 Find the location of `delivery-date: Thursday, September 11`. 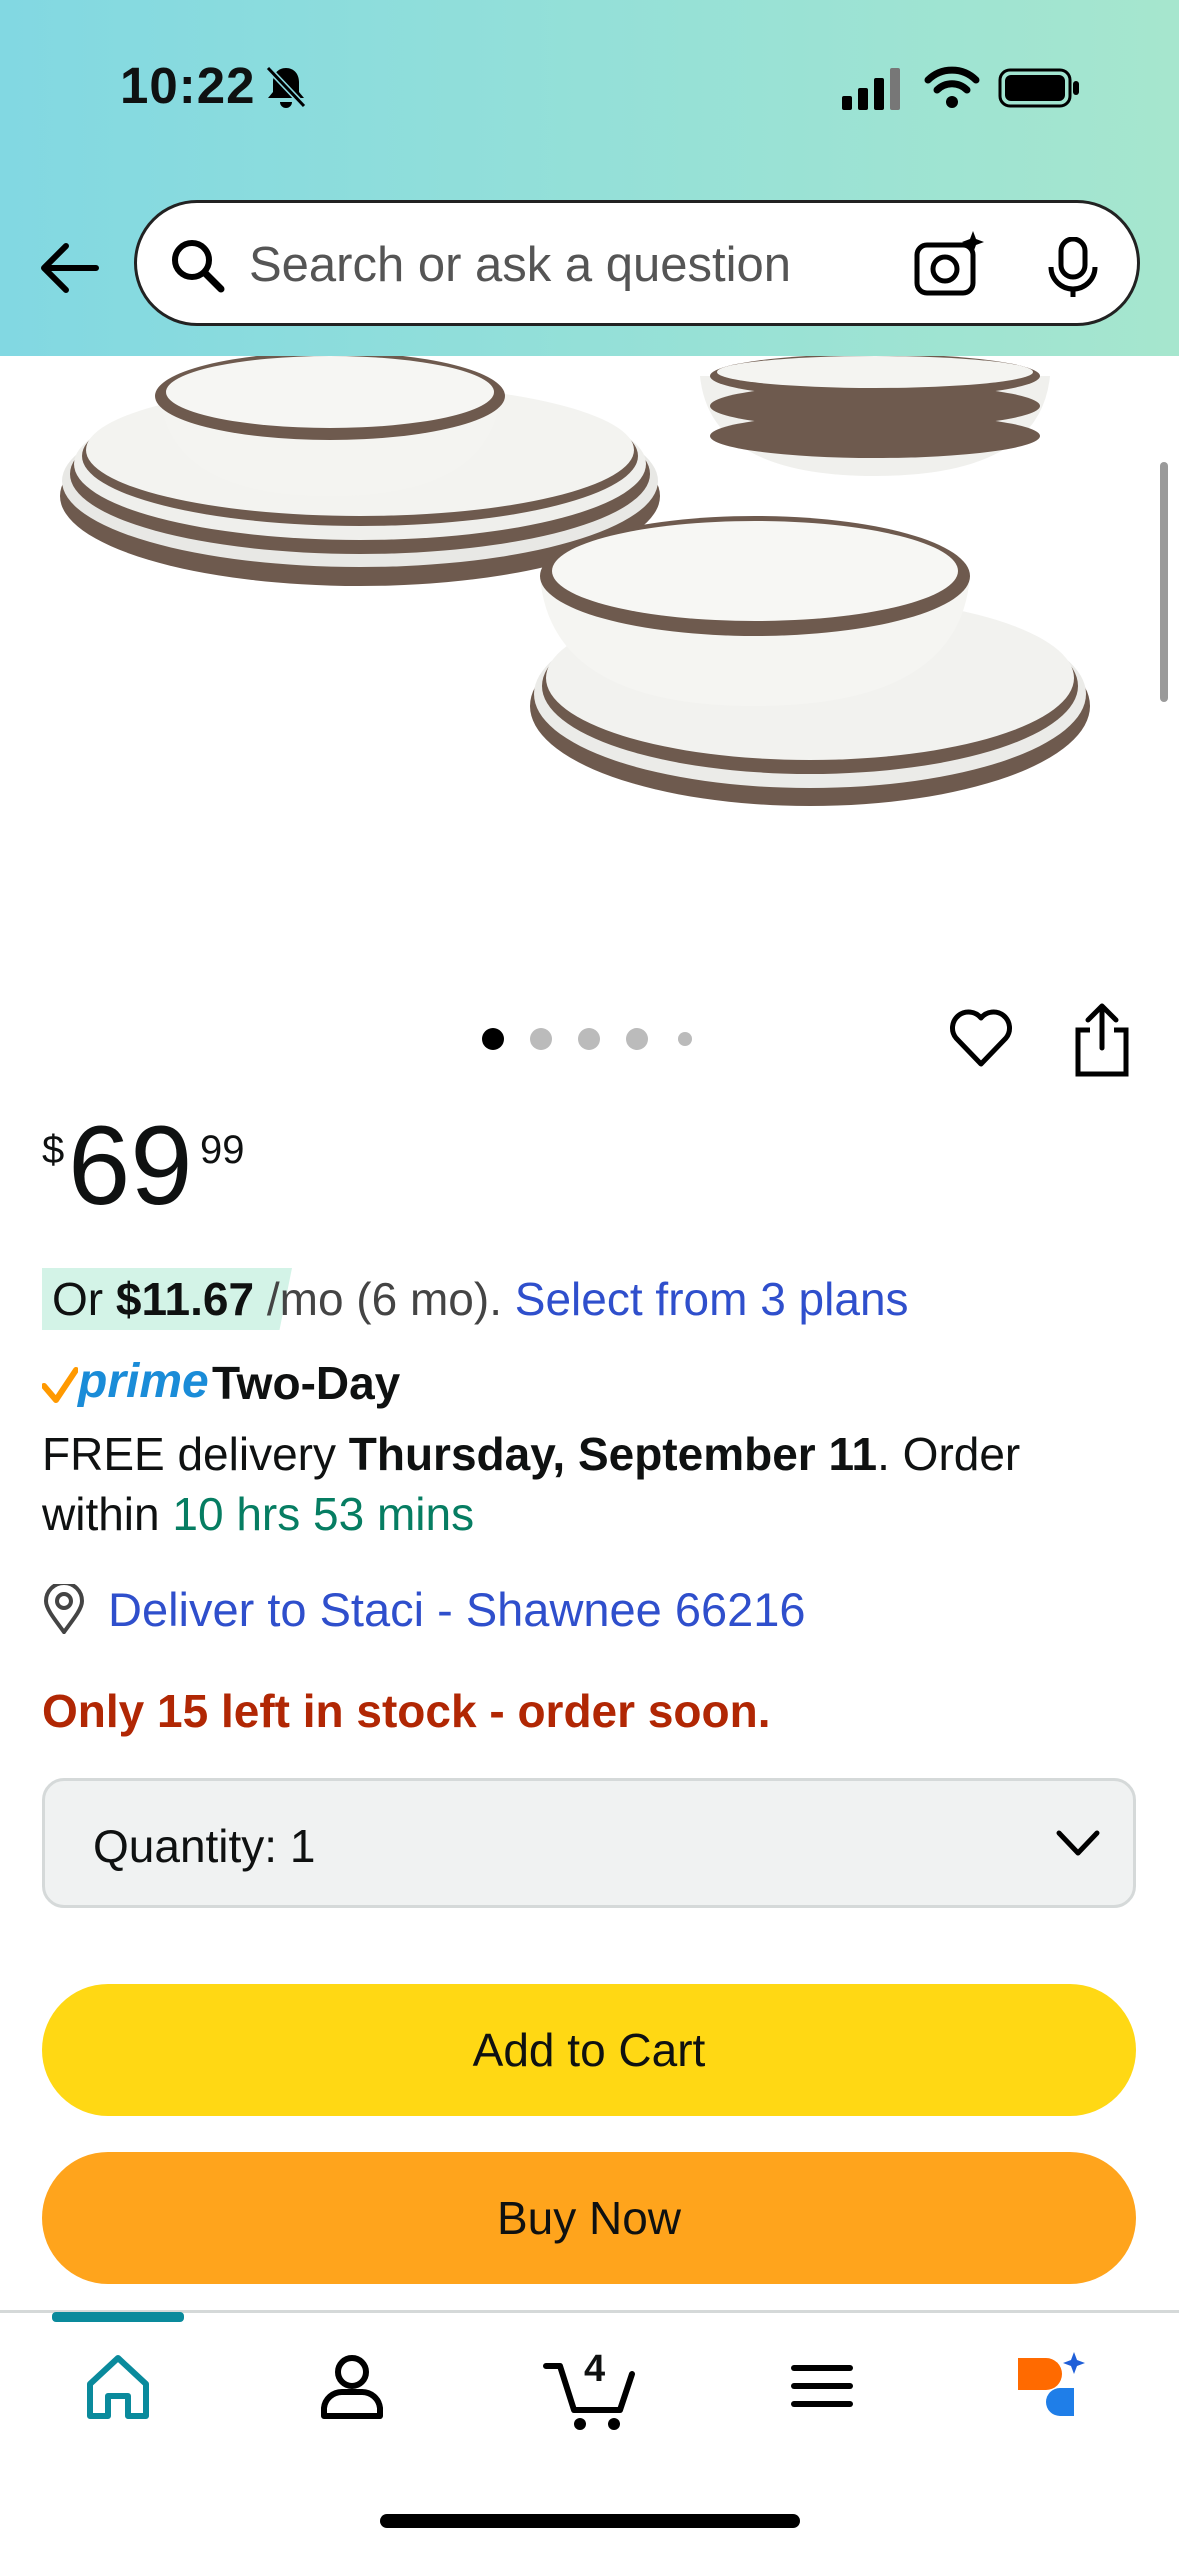

delivery-date: Thursday, September 11 is located at coordinates (613, 1454).